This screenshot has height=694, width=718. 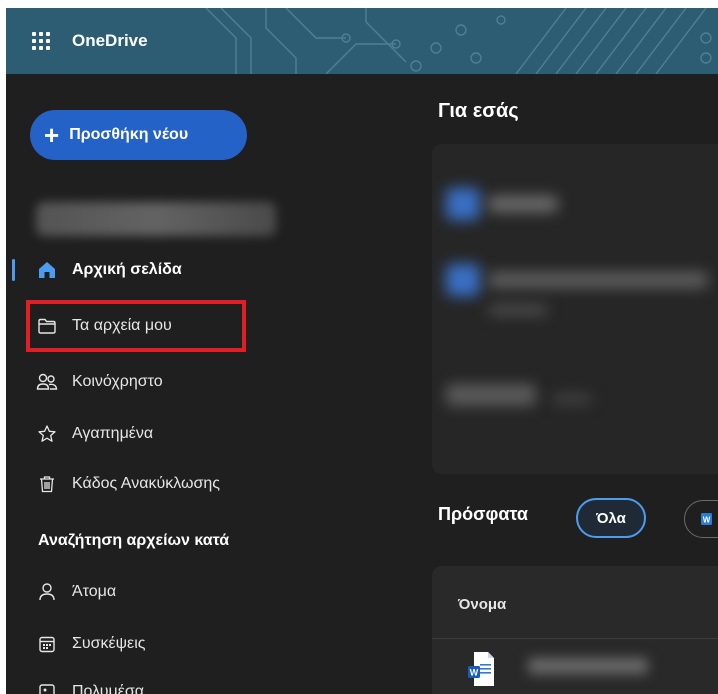 What do you see at coordinates (41, 41) in the screenshot?
I see `app-launcher-waffle-icon` at bounding box center [41, 41].